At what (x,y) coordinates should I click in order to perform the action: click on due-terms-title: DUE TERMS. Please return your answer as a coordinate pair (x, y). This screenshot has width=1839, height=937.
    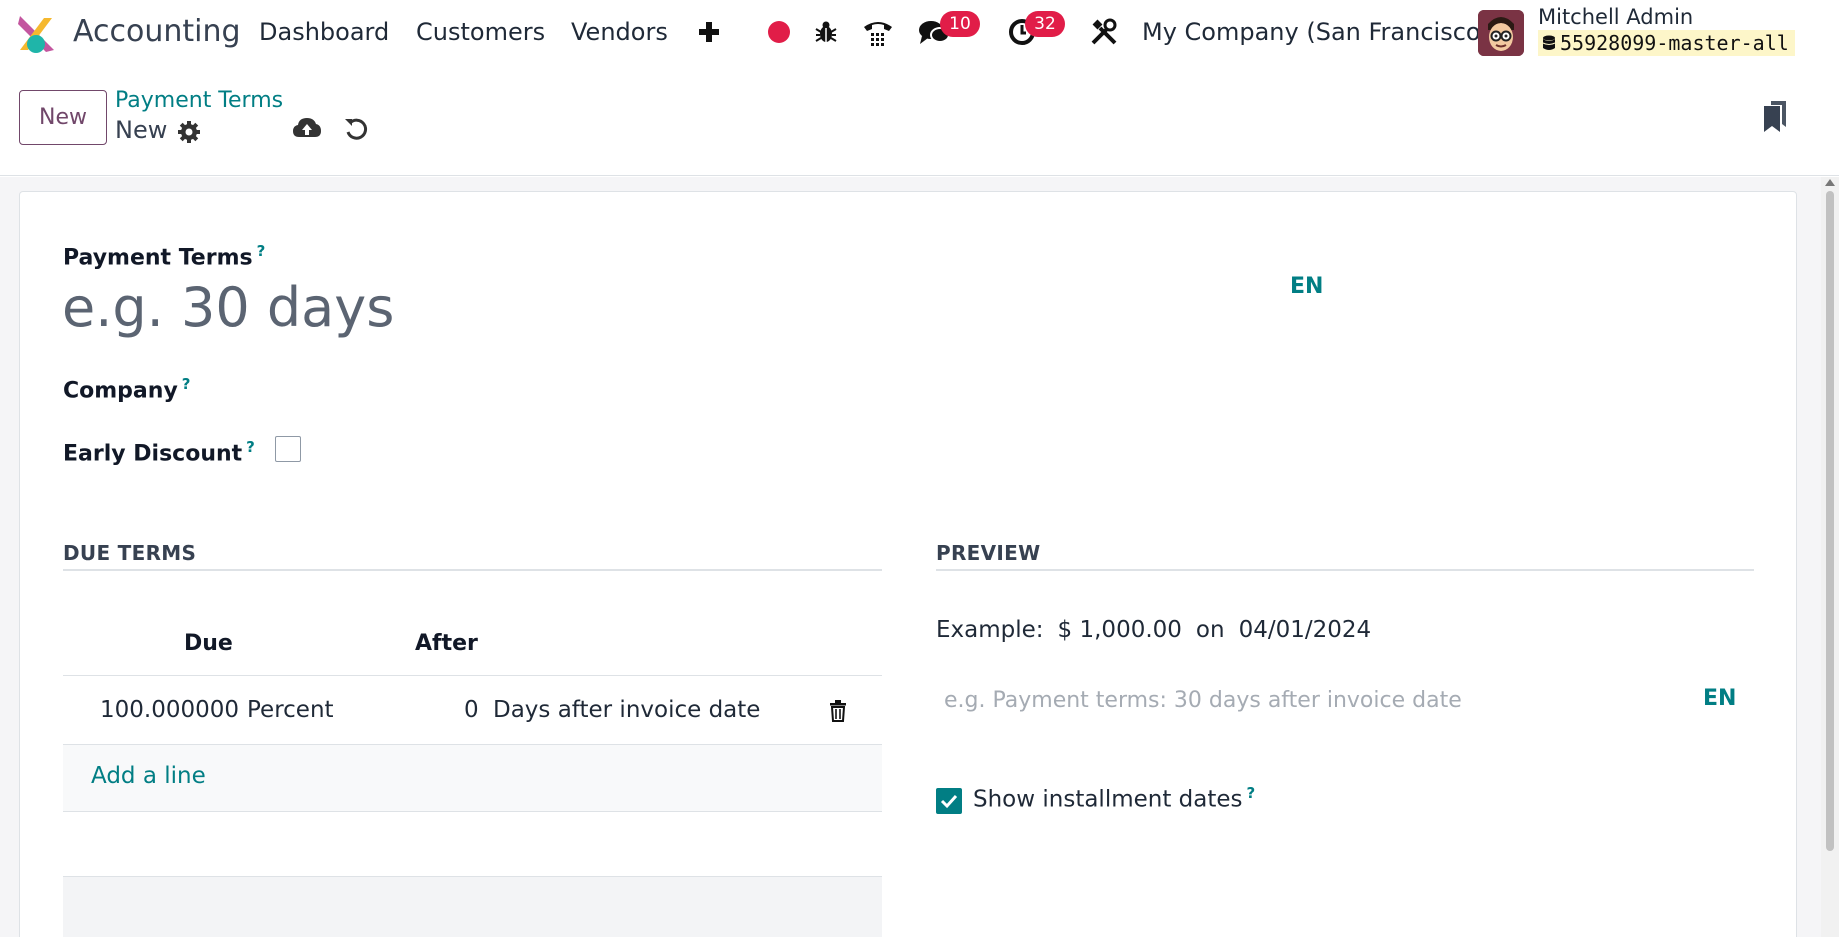
    Looking at the image, I should click on (130, 553).